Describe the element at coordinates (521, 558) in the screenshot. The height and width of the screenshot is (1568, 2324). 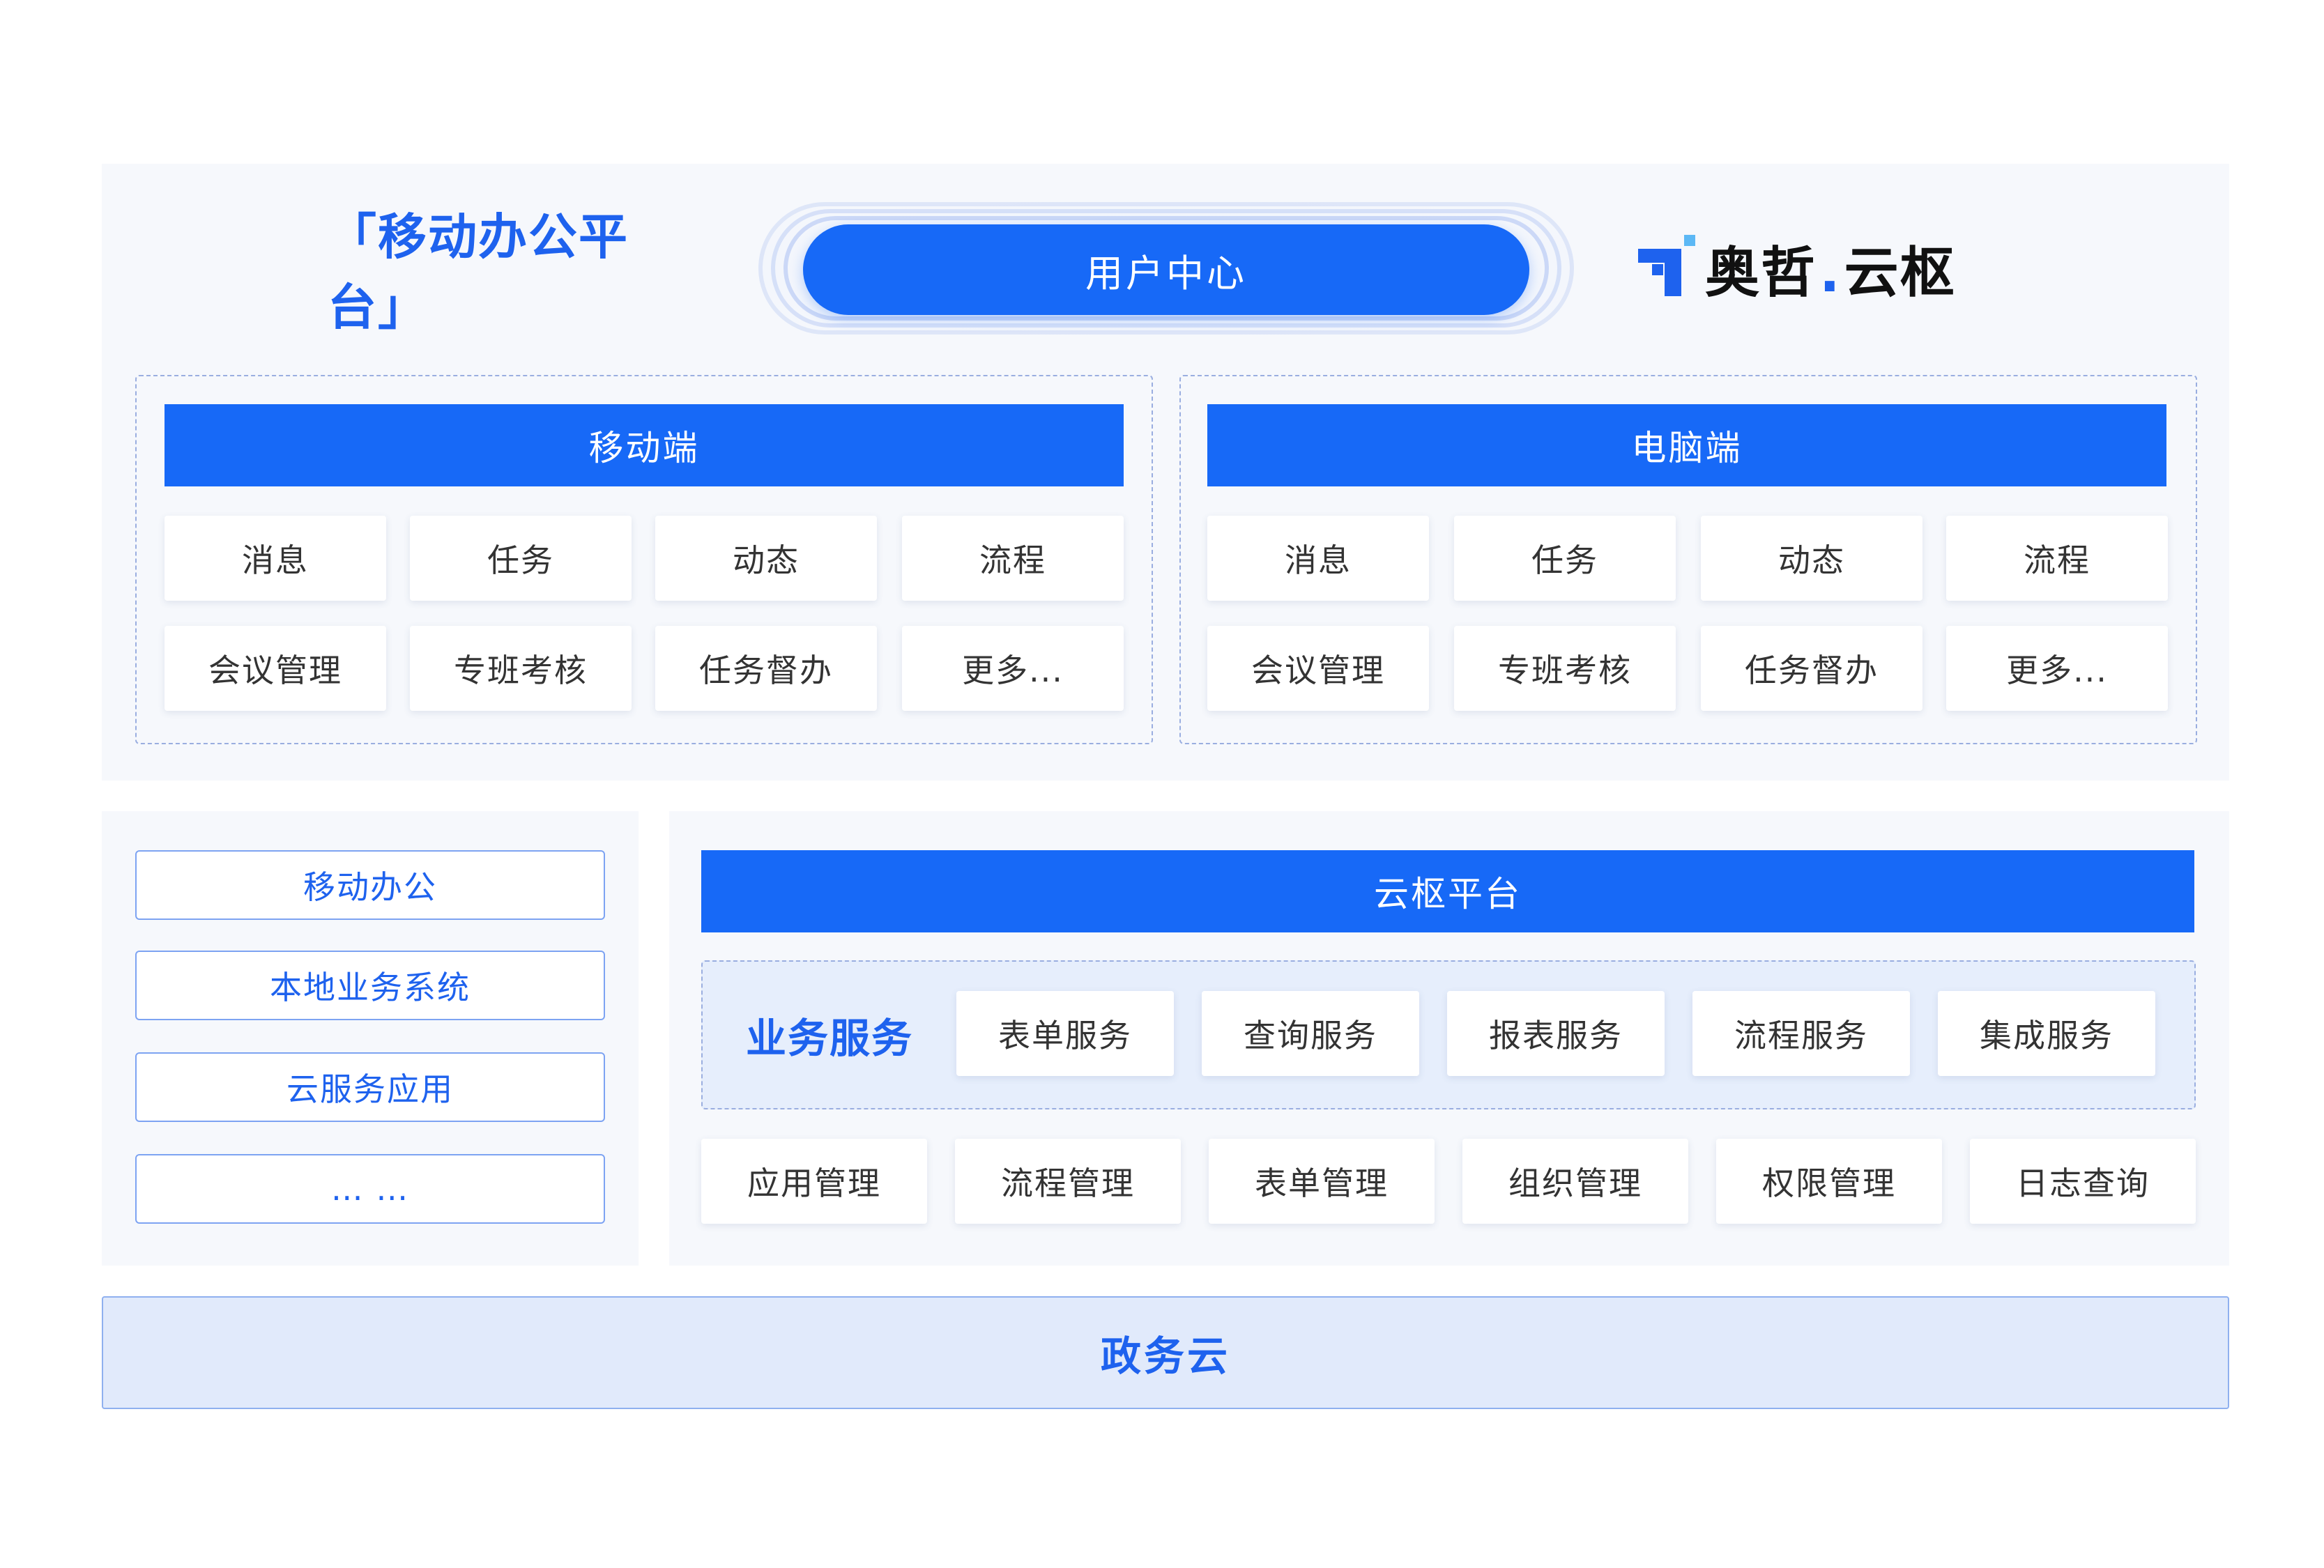
I see `mobile-tile-task: 任务` at that location.